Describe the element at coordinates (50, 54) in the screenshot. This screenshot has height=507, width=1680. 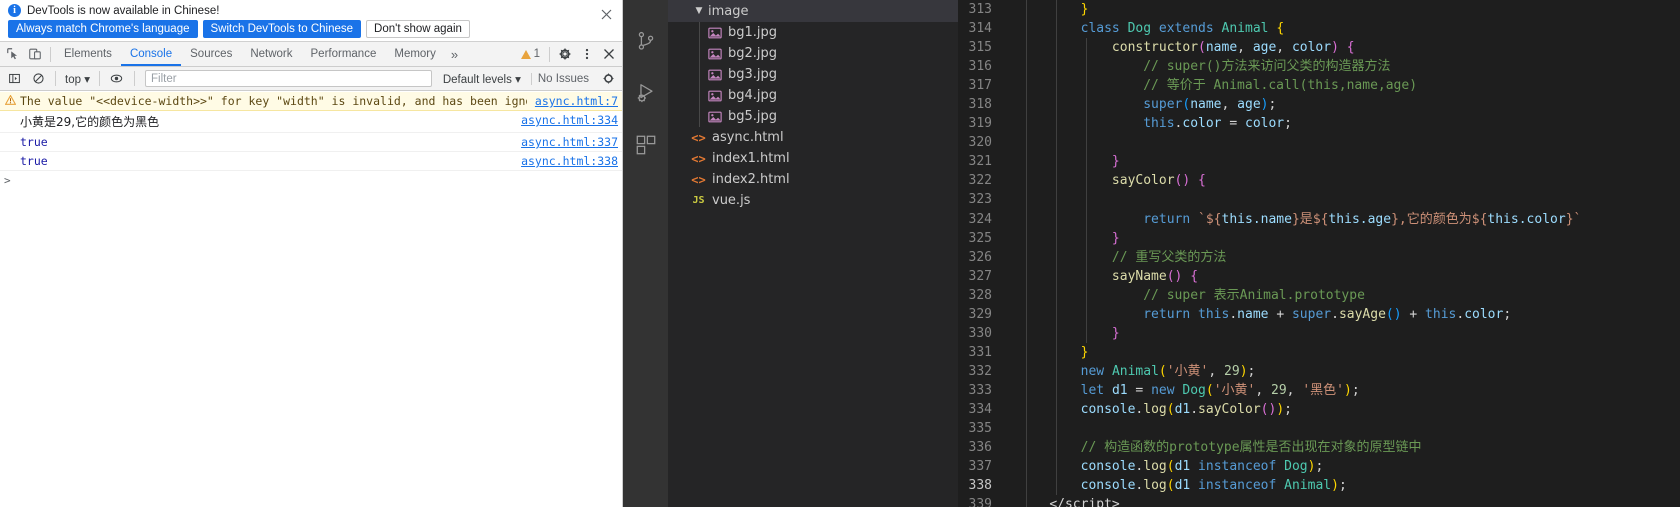
I see `toolbar-divider` at that location.